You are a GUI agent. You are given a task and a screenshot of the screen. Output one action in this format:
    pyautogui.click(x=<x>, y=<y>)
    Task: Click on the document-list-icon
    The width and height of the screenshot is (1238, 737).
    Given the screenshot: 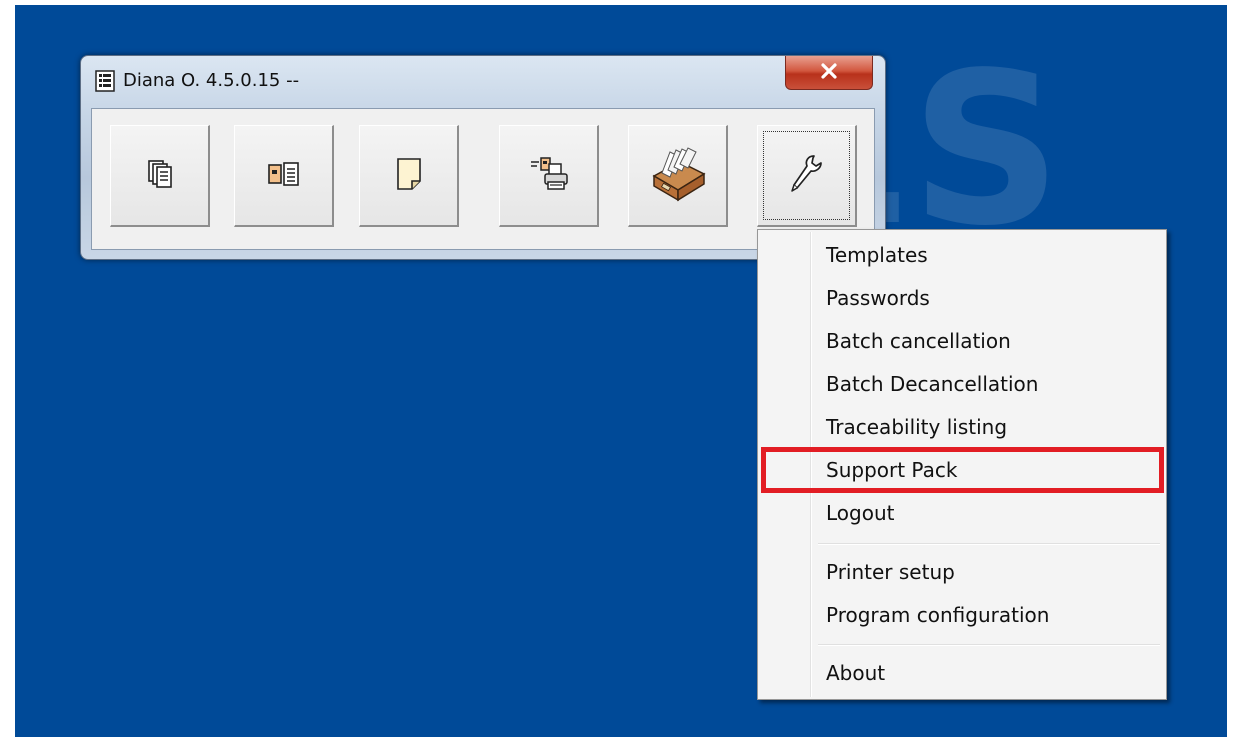 What is the action you would take?
    pyautogui.click(x=105, y=81)
    